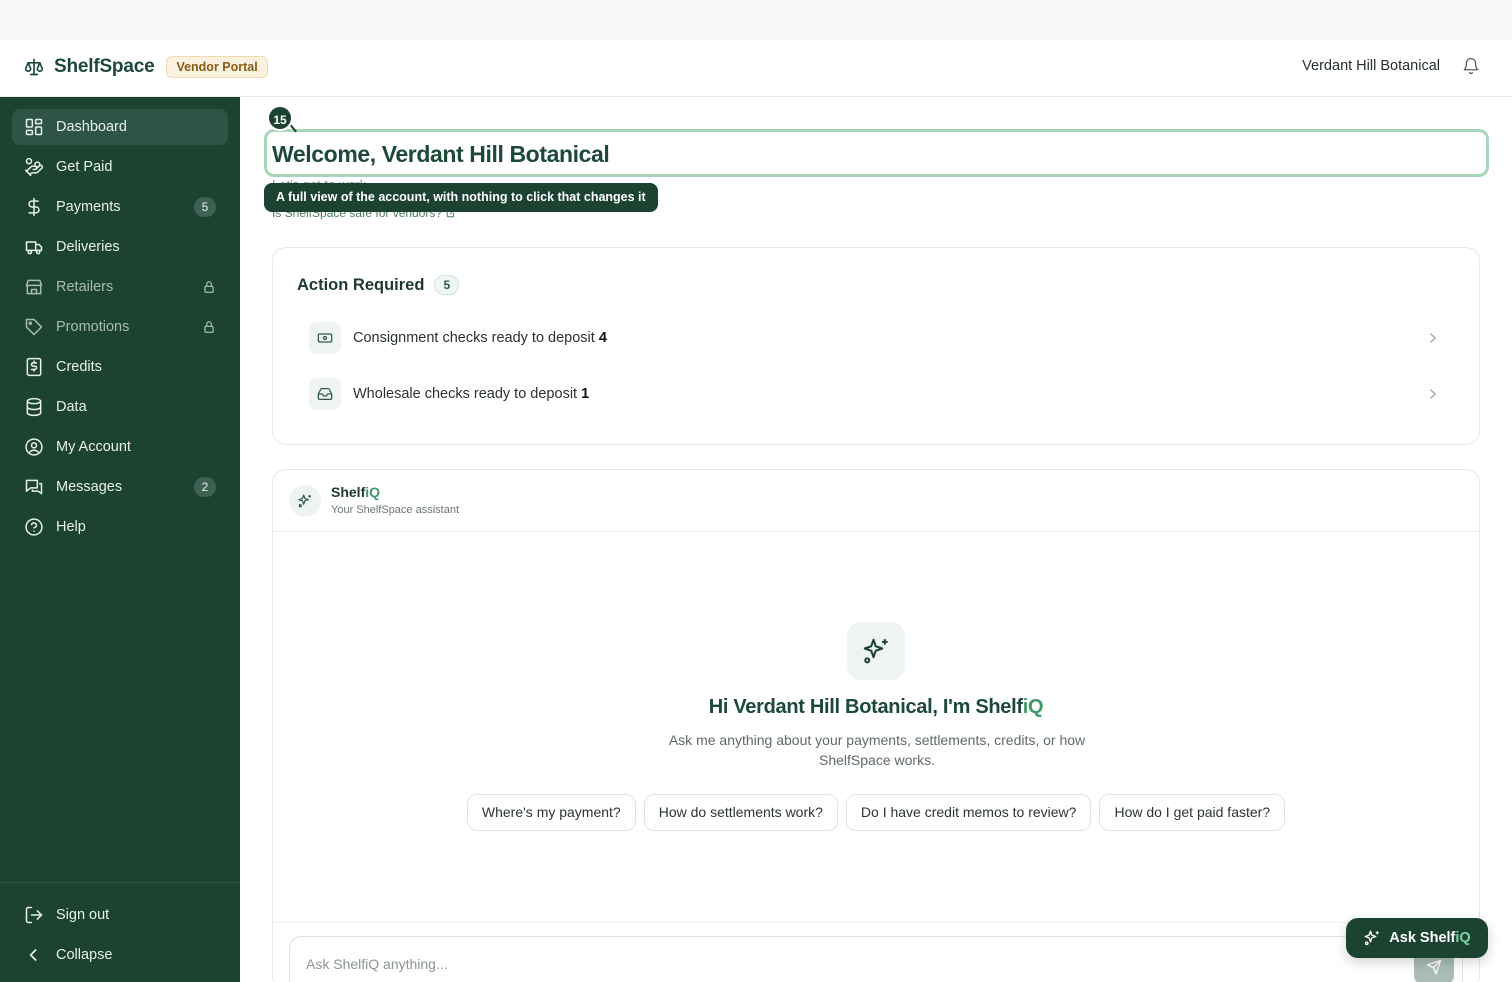 This screenshot has height=982, width=1512. I want to click on ask-shelfiq-label-suffix: iQ, so click(1463, 938).